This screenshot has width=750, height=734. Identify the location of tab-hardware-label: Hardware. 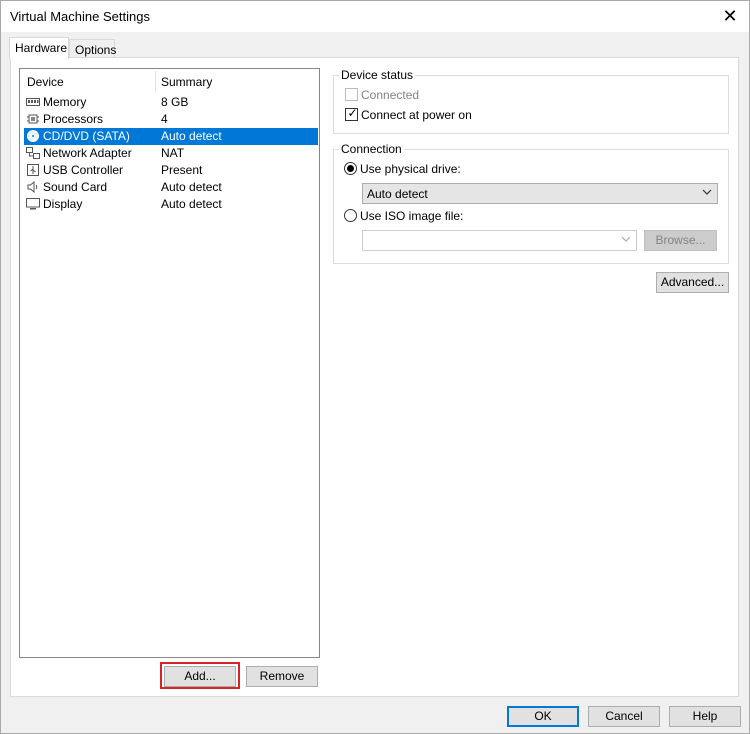
(41, 48).